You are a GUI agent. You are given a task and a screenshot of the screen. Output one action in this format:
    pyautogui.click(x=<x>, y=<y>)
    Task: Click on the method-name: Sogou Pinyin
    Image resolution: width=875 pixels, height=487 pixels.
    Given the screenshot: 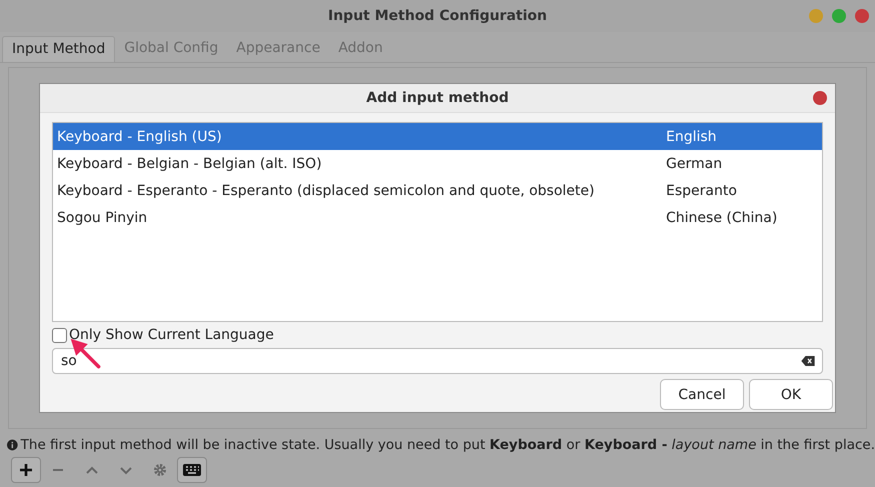 What is the action you would take?
    pyautogui.click(x=102, y=218)
    